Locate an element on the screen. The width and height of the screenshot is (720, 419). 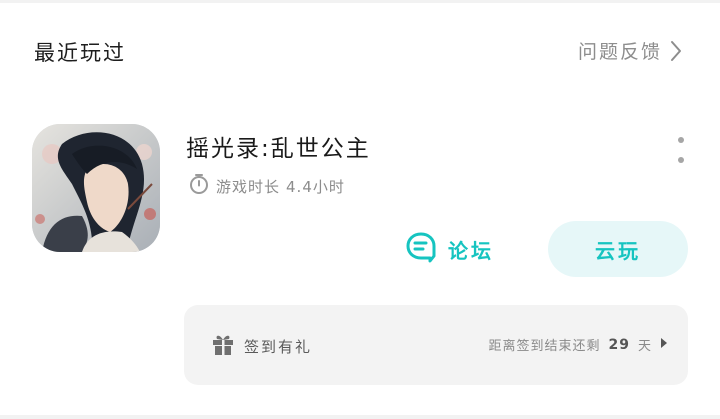
checkin-left: 签到有礼 is located at coordinates (261, 346).